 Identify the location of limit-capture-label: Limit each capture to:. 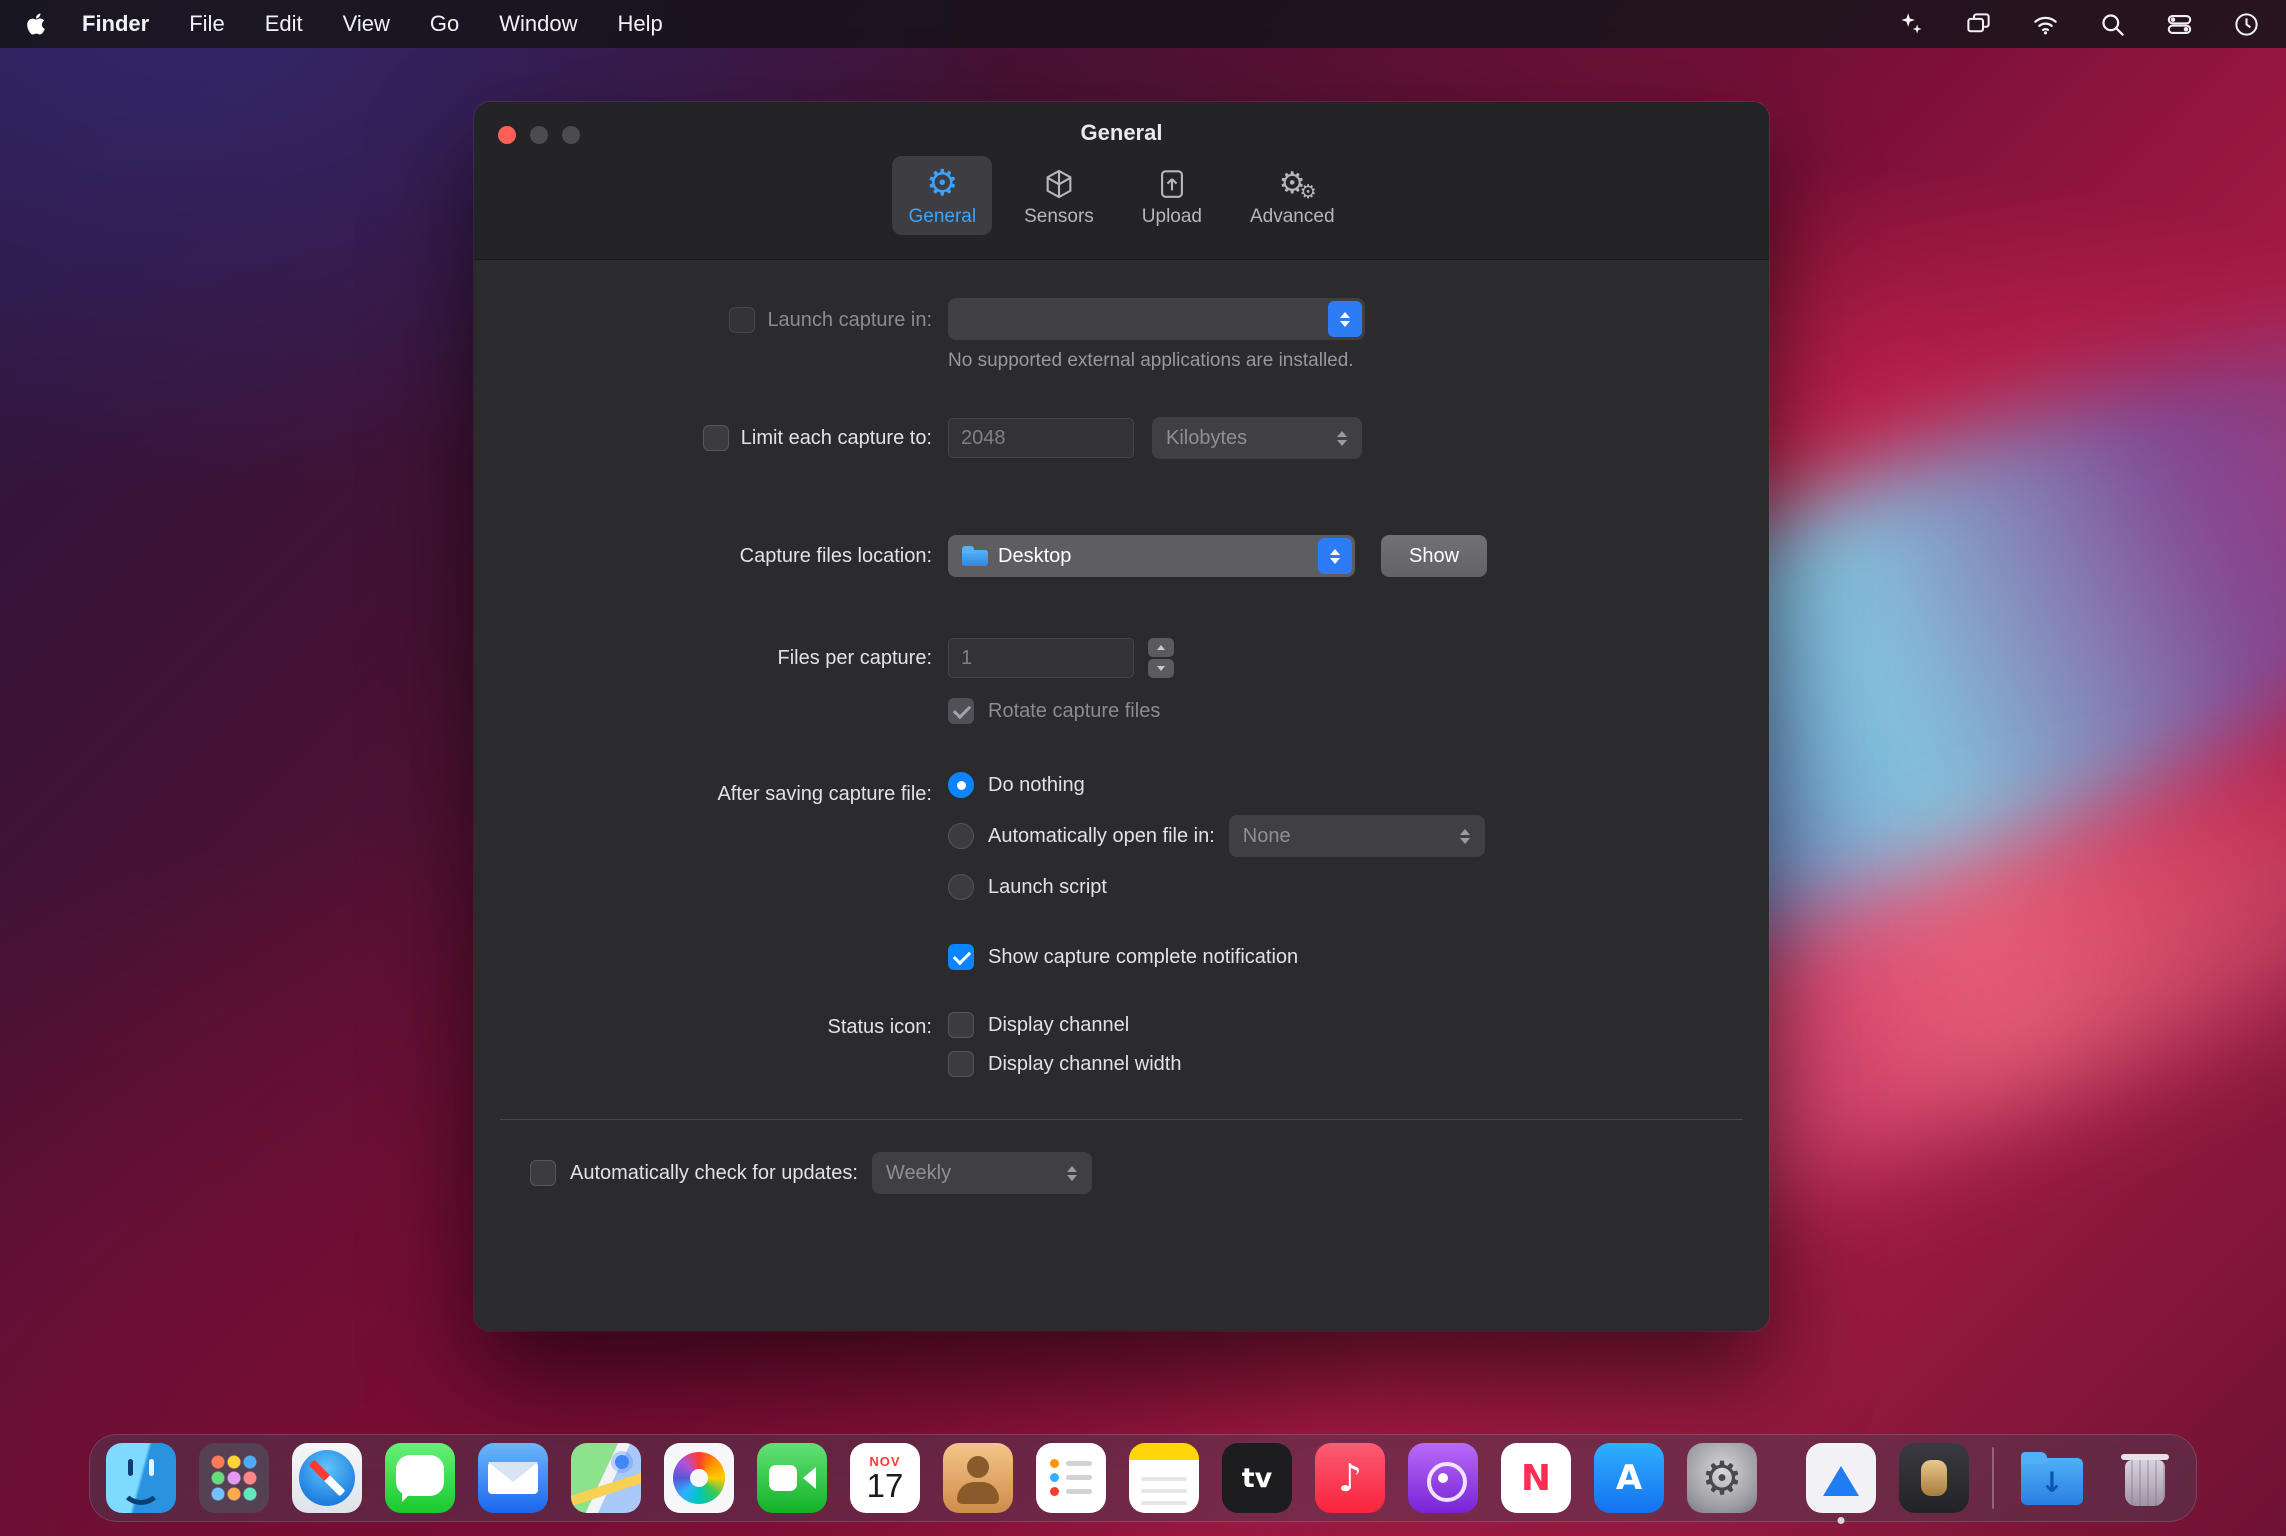
(836, 437).